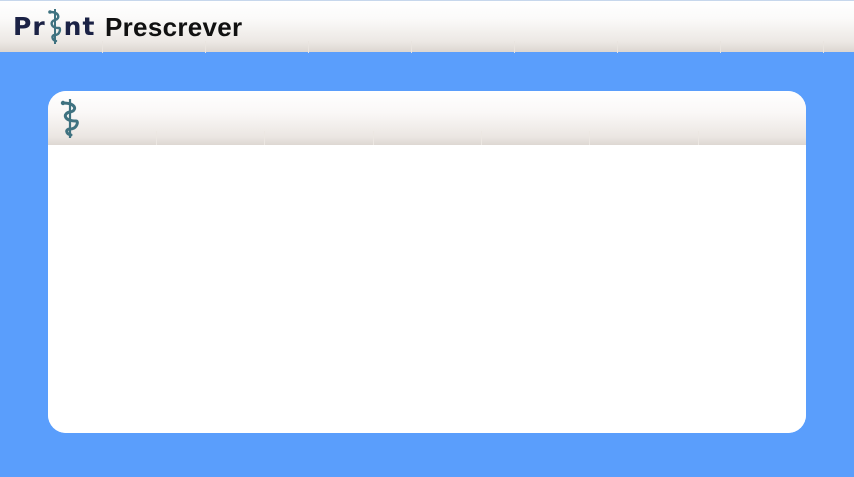  I want to click on panel-header, so click(427, 118).